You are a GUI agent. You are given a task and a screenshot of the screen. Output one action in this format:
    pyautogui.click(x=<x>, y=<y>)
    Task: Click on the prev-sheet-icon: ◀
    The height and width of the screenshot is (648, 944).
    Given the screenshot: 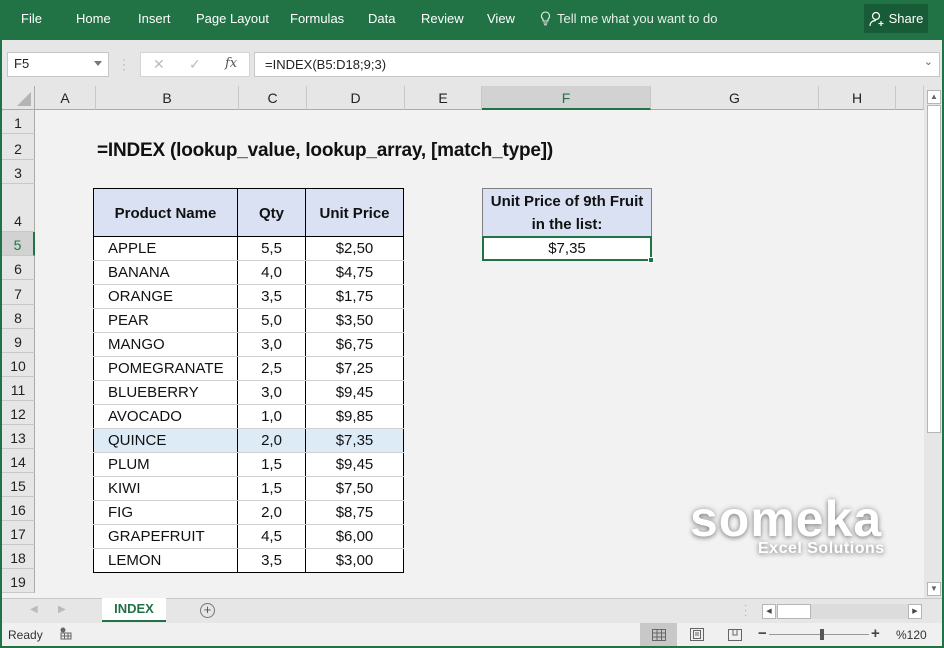 What is the action you would take?
    pyautogui.click(x=34, y=609)
    